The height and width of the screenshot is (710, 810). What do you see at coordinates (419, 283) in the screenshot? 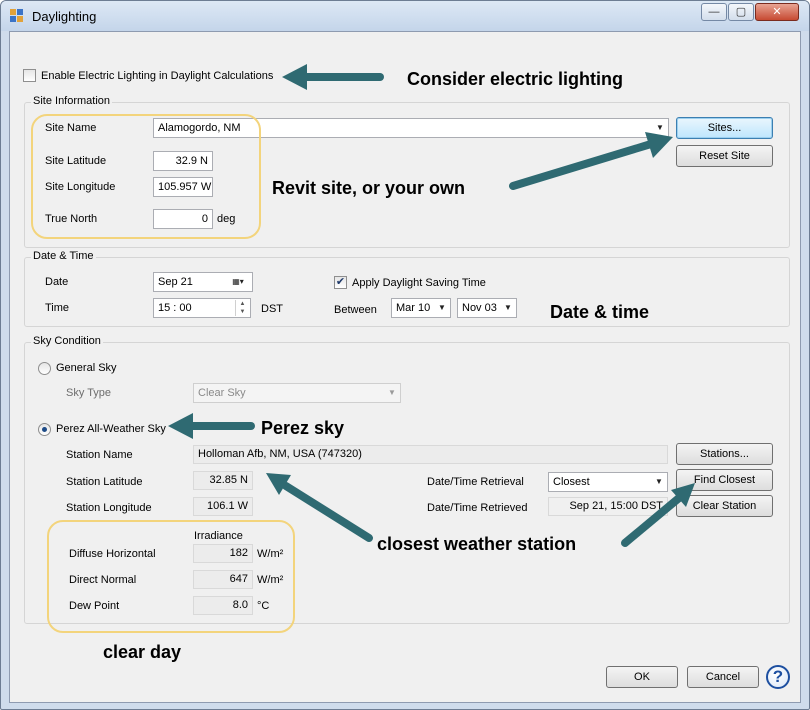
I see `dst-label: Apply Daylight Saving Time` at bounding box center [419, 283].